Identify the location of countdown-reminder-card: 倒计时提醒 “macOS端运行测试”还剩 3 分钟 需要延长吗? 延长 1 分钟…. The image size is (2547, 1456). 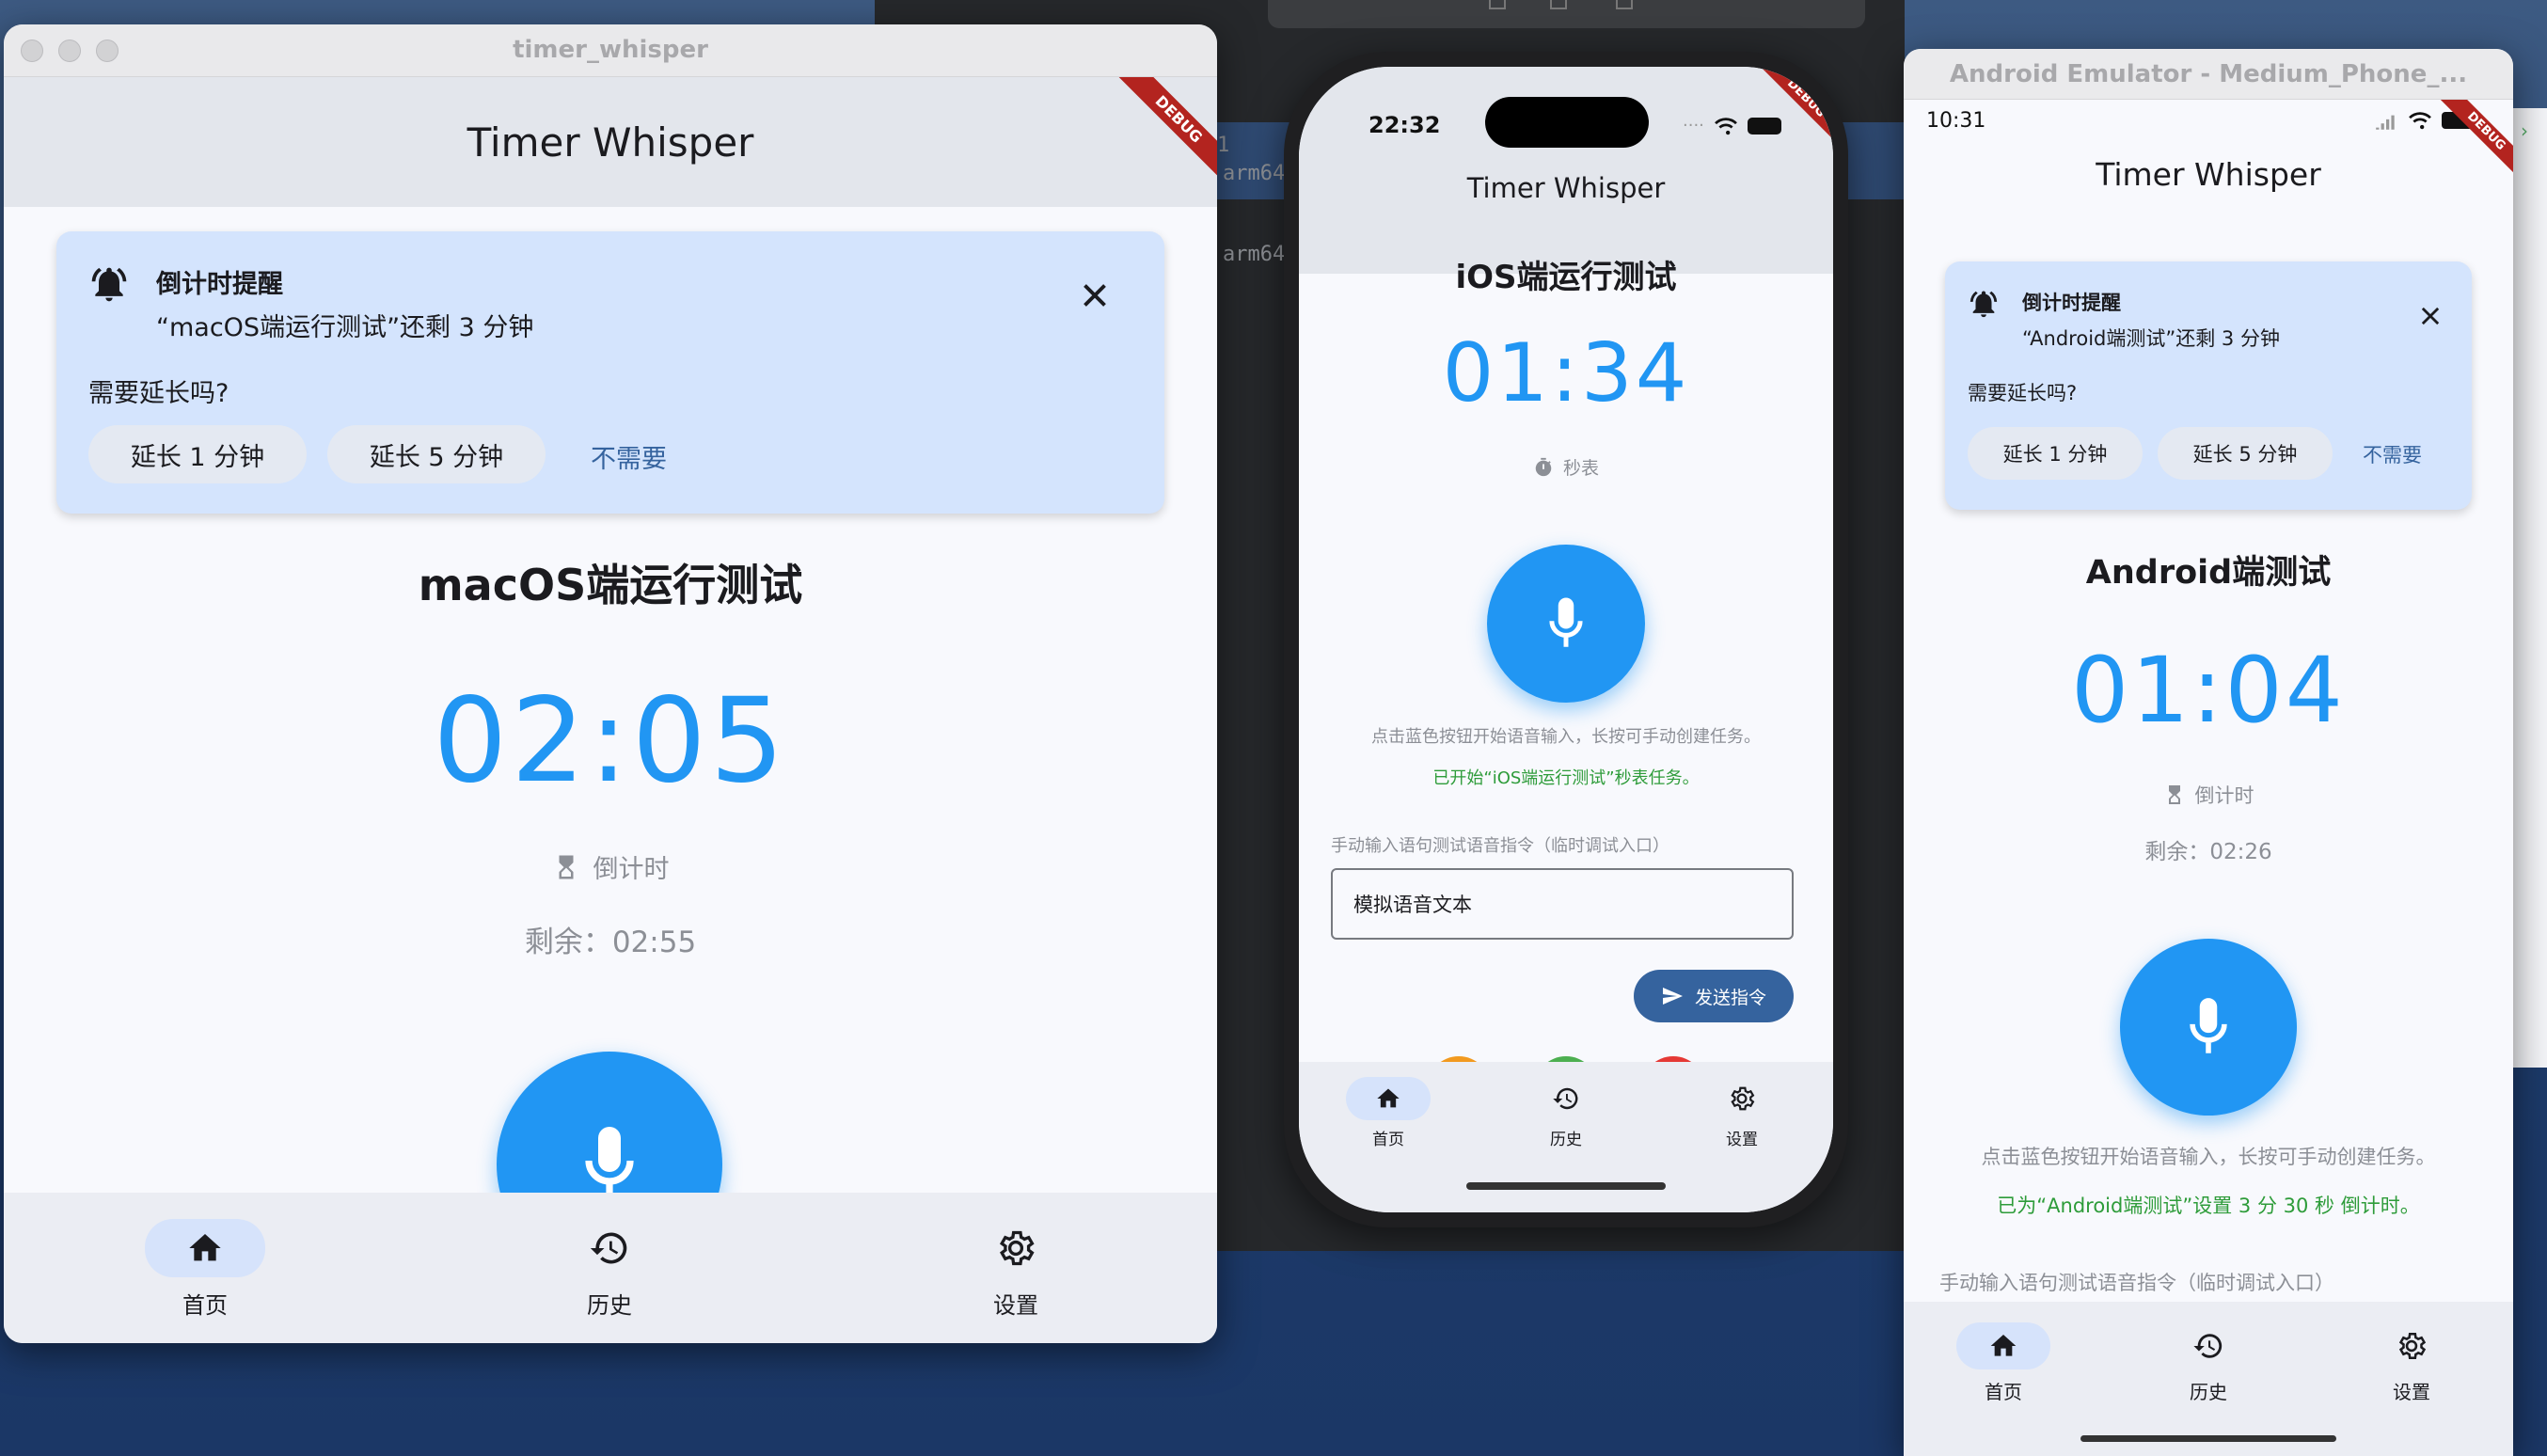
(610, 372).